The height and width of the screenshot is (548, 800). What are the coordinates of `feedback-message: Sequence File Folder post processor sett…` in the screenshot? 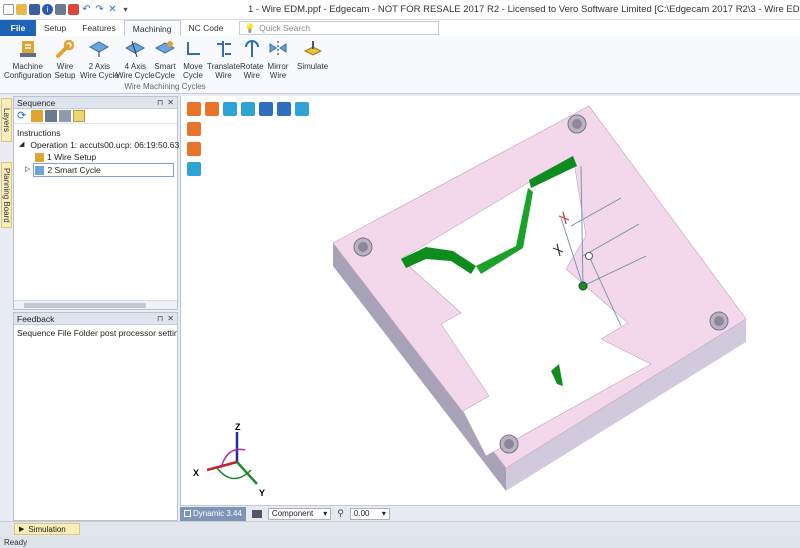 It's located at (97, 333).